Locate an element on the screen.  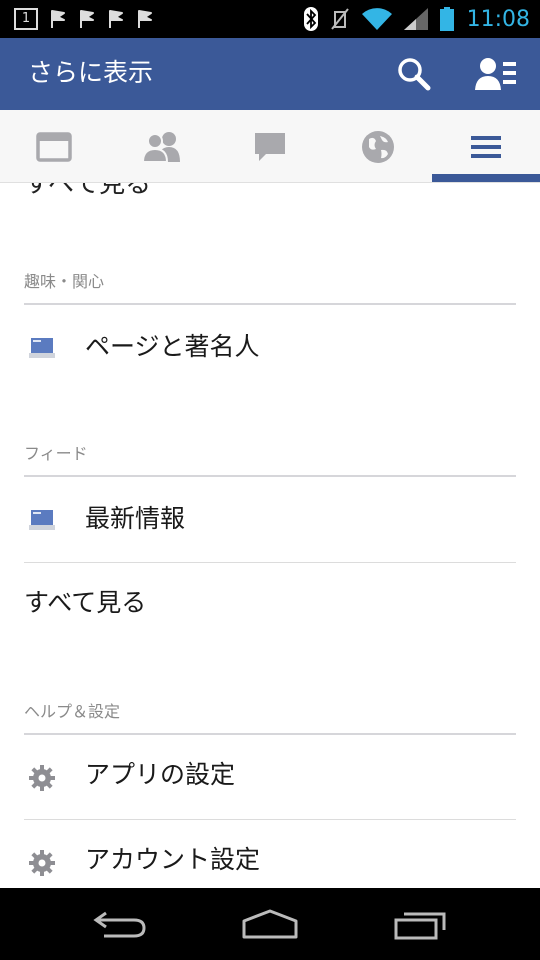
vibrate-mute-icon is located at coordinates (339, 19).